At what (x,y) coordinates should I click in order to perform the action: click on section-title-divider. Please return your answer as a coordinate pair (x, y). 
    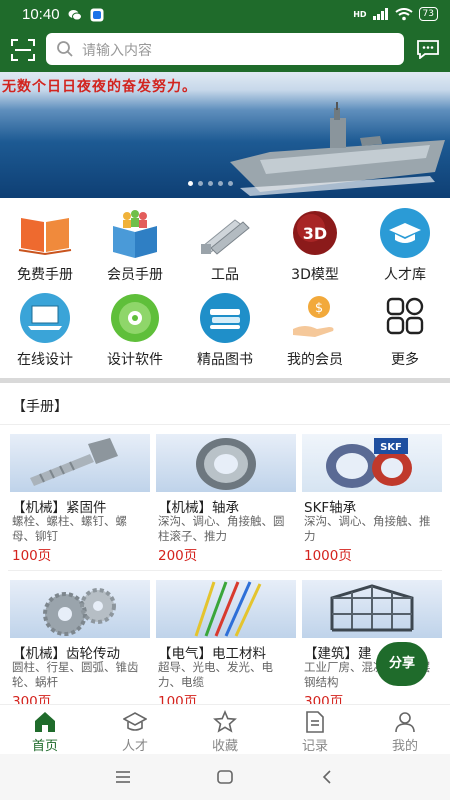
    Looking at the image, I should click on (225, 424).